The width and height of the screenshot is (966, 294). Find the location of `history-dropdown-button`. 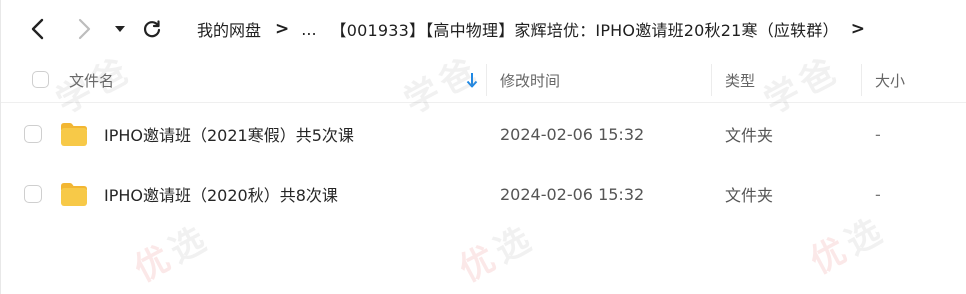

history-dropdown-button is located at coordinates (120, 29).